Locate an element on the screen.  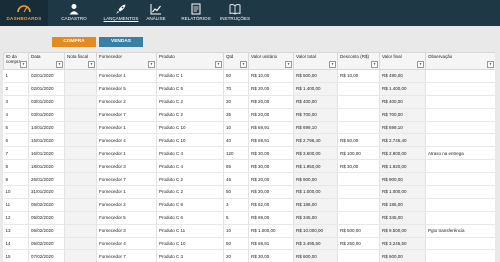
cell-id: 11 is located at coordinates (16, 205).